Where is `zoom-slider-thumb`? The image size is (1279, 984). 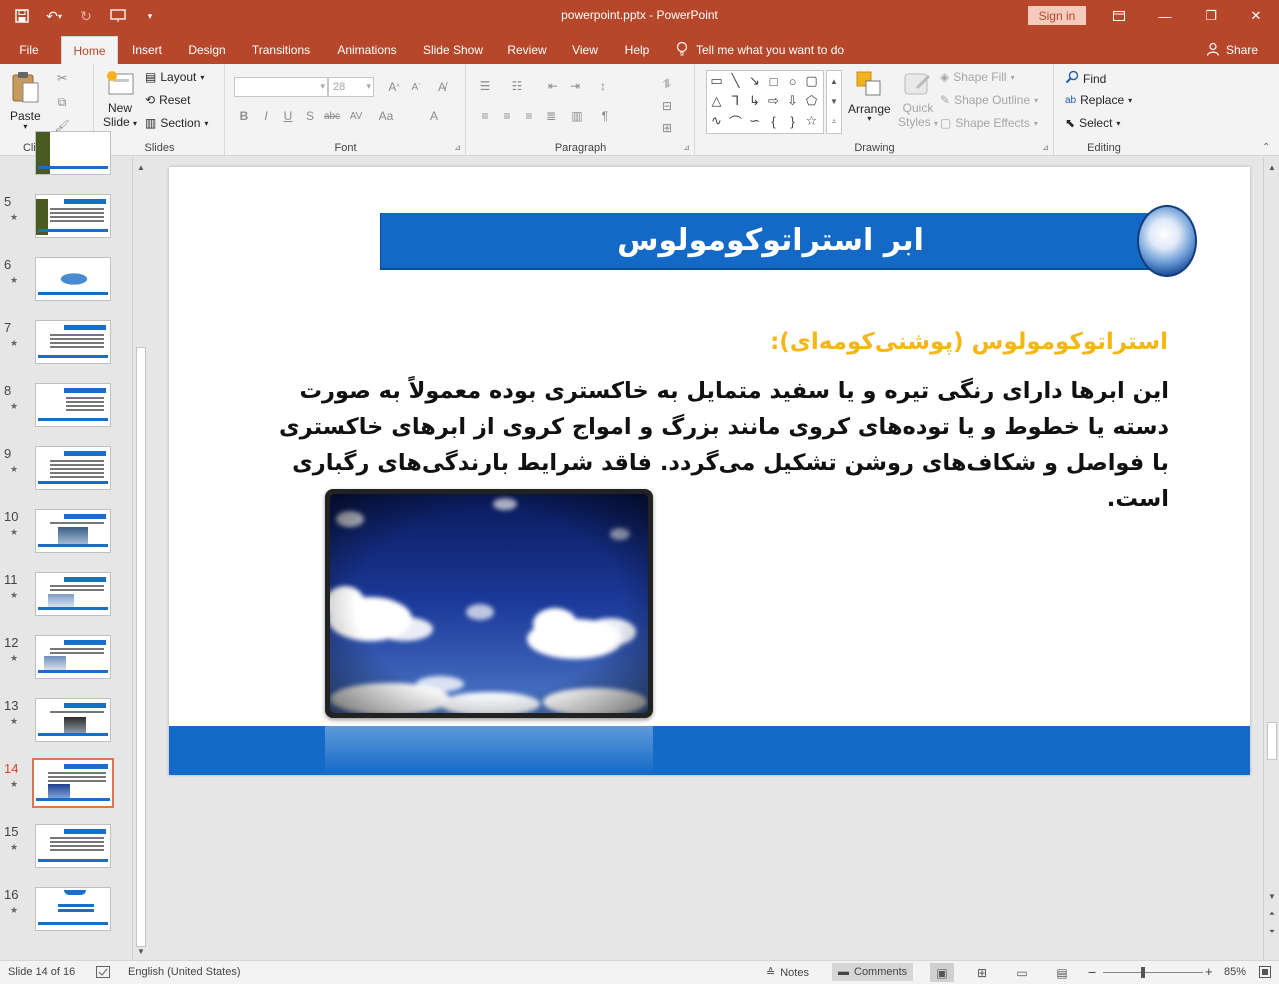 zoom-slider-thumb is located at coordinates (1143, 972).